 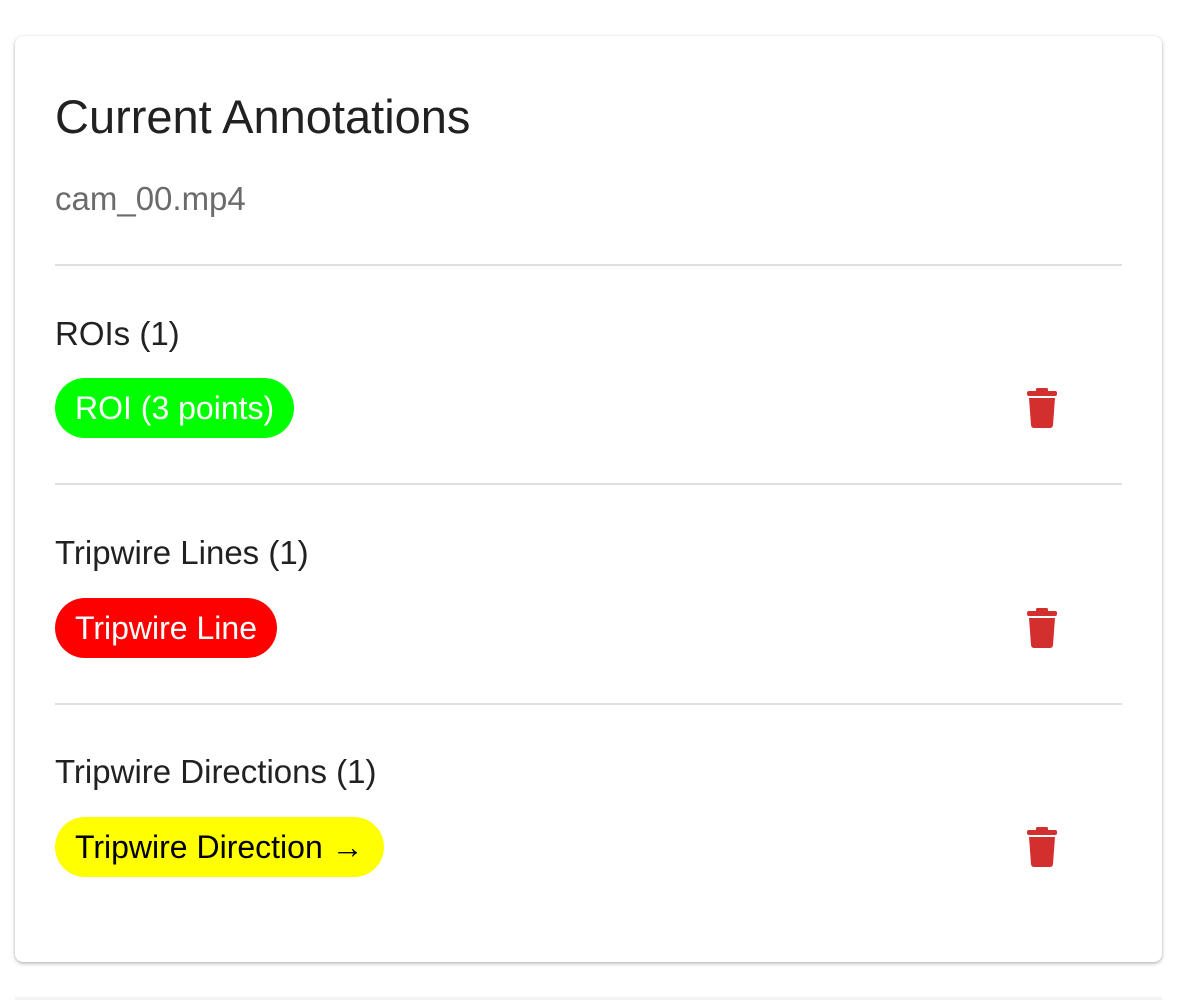 I want to click on delete-tripwire-line-button, so click(x=1042, y=628).